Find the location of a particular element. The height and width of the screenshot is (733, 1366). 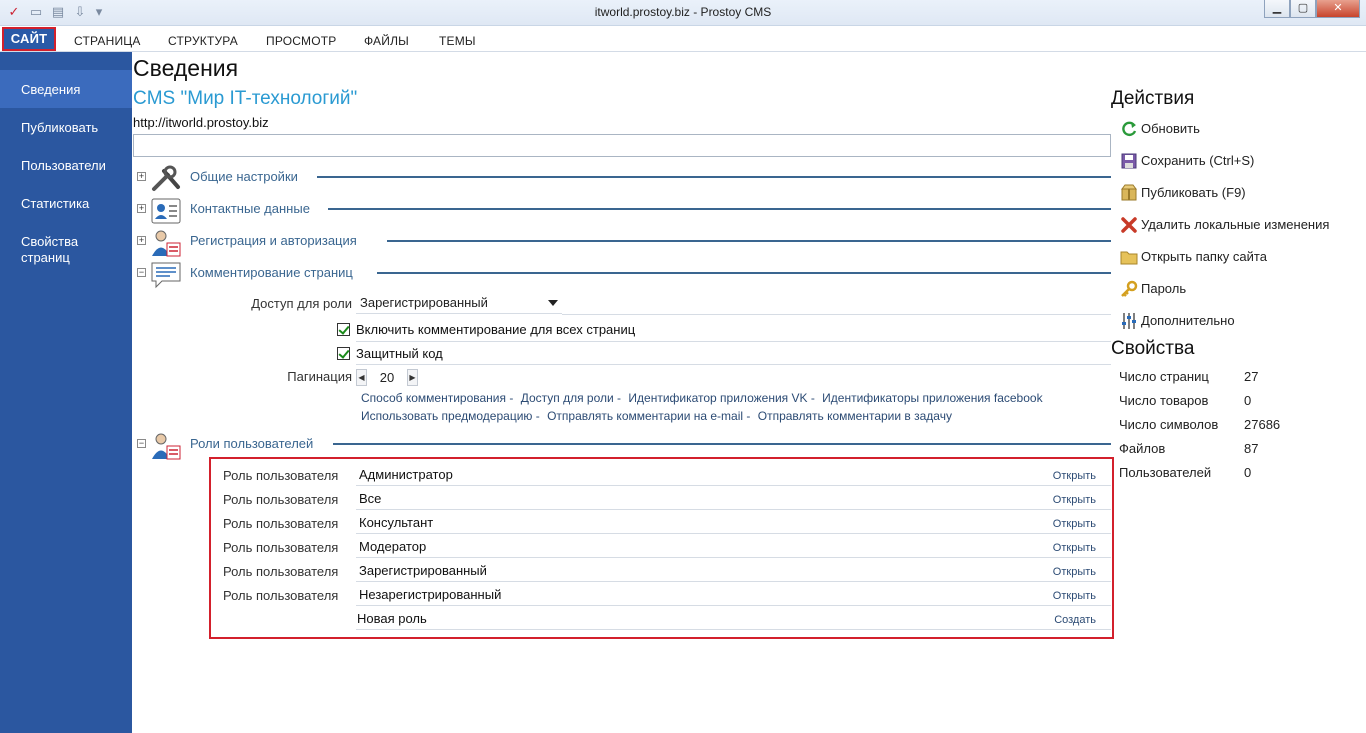

increment-button: ▶ is located at coordinates (412, 377).